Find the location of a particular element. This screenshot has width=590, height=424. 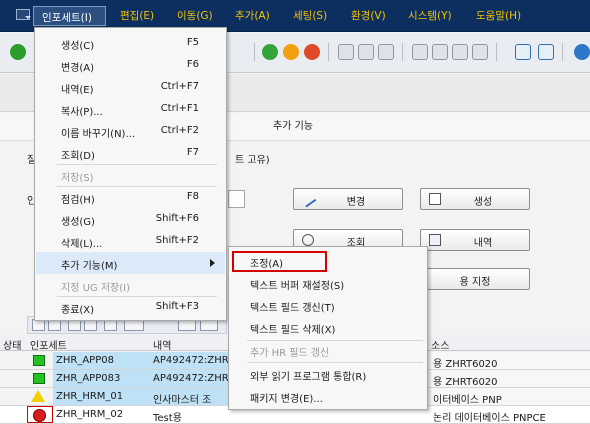

help-icon is located at coordinates (582, 52).